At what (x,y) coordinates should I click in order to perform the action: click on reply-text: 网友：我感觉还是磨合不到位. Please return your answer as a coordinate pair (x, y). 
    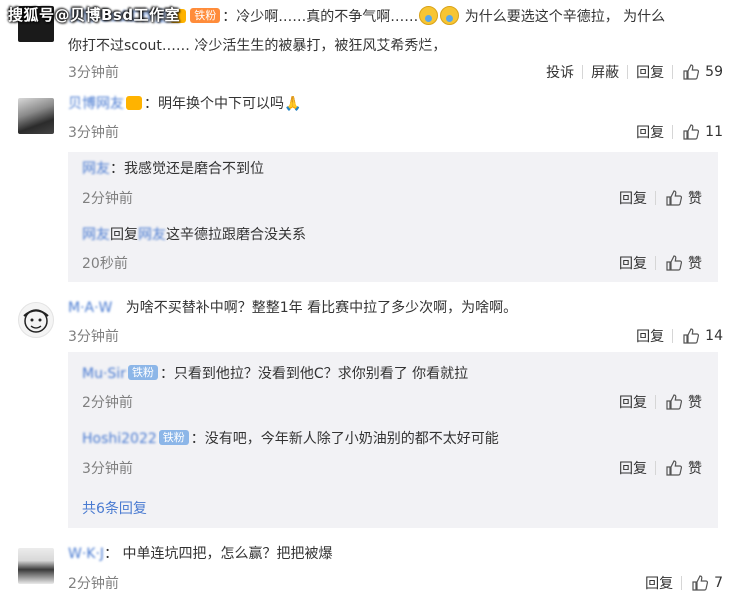
    Looking at the image, I should click on (173, 169).